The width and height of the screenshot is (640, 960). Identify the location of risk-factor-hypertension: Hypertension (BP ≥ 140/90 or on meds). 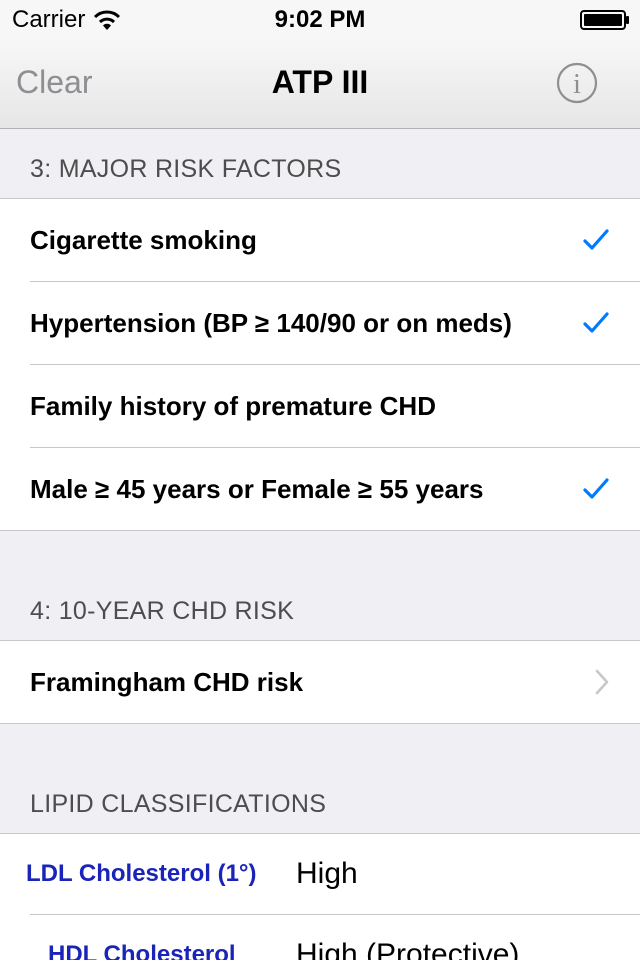
(335, 323).